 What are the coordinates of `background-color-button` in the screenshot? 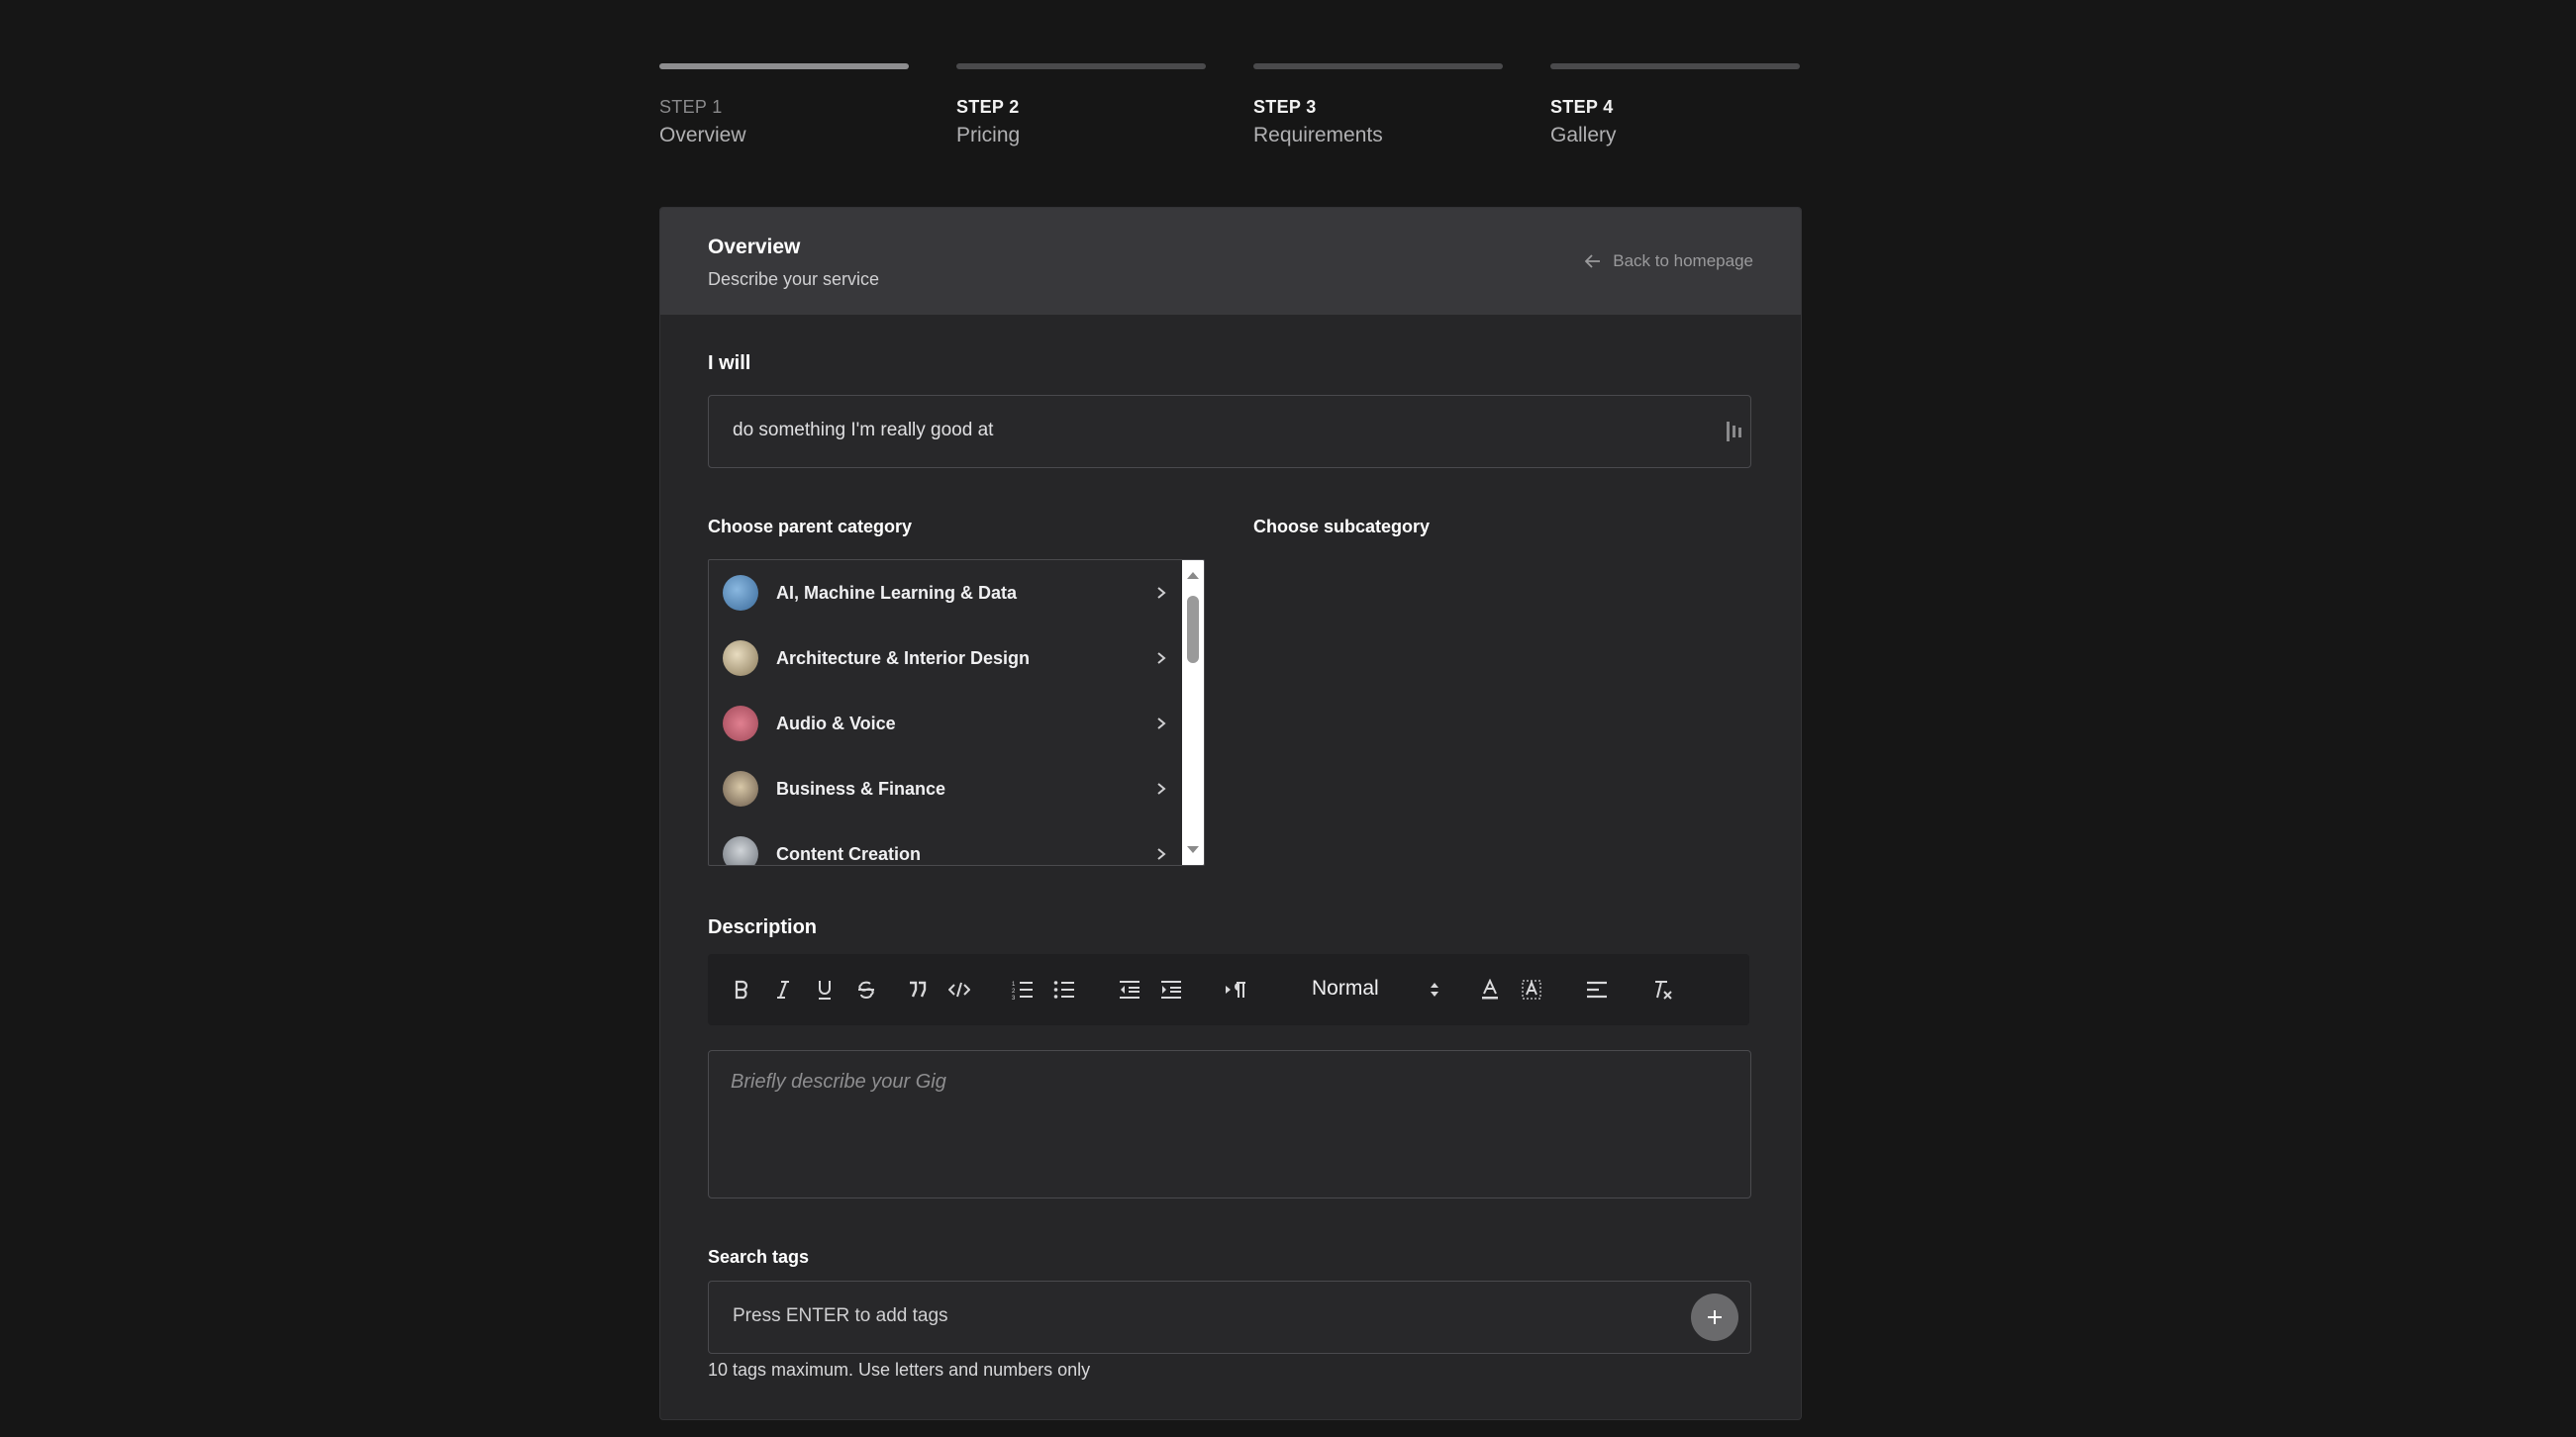 It's located at (1532, 990).